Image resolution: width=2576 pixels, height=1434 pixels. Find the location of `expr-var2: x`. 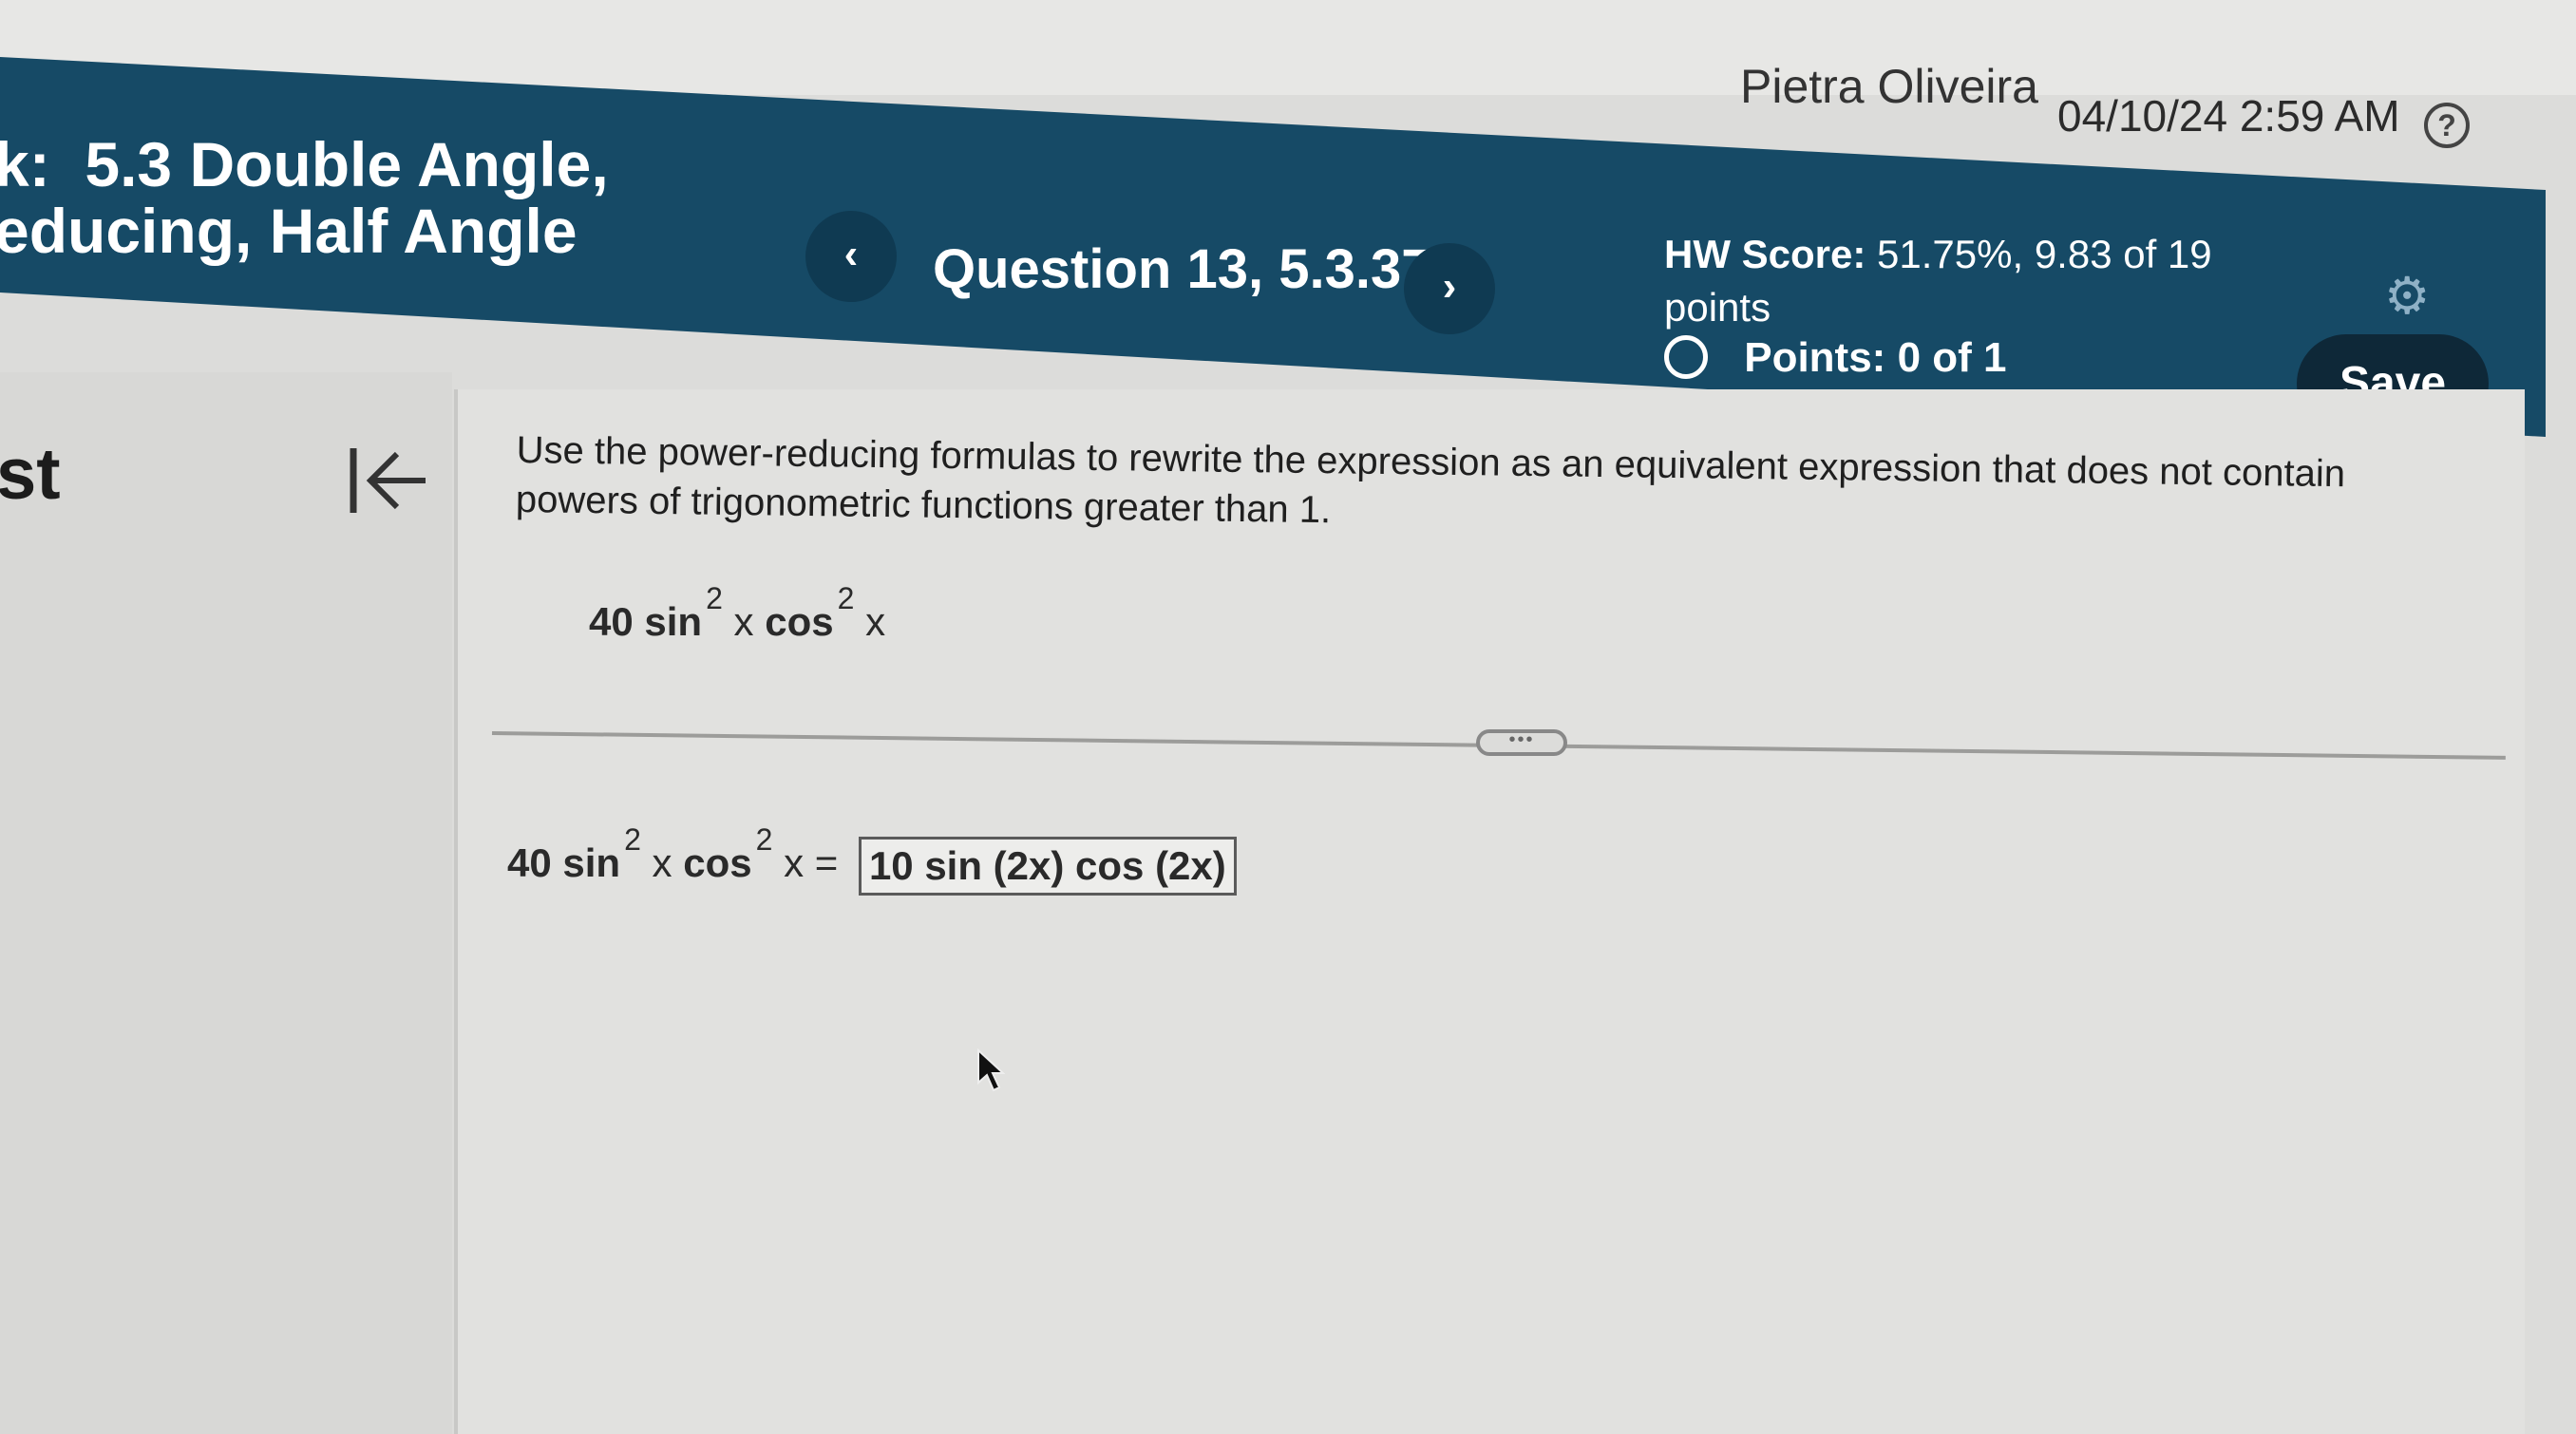

expr-var2: x is located at coordinates (875, 621).